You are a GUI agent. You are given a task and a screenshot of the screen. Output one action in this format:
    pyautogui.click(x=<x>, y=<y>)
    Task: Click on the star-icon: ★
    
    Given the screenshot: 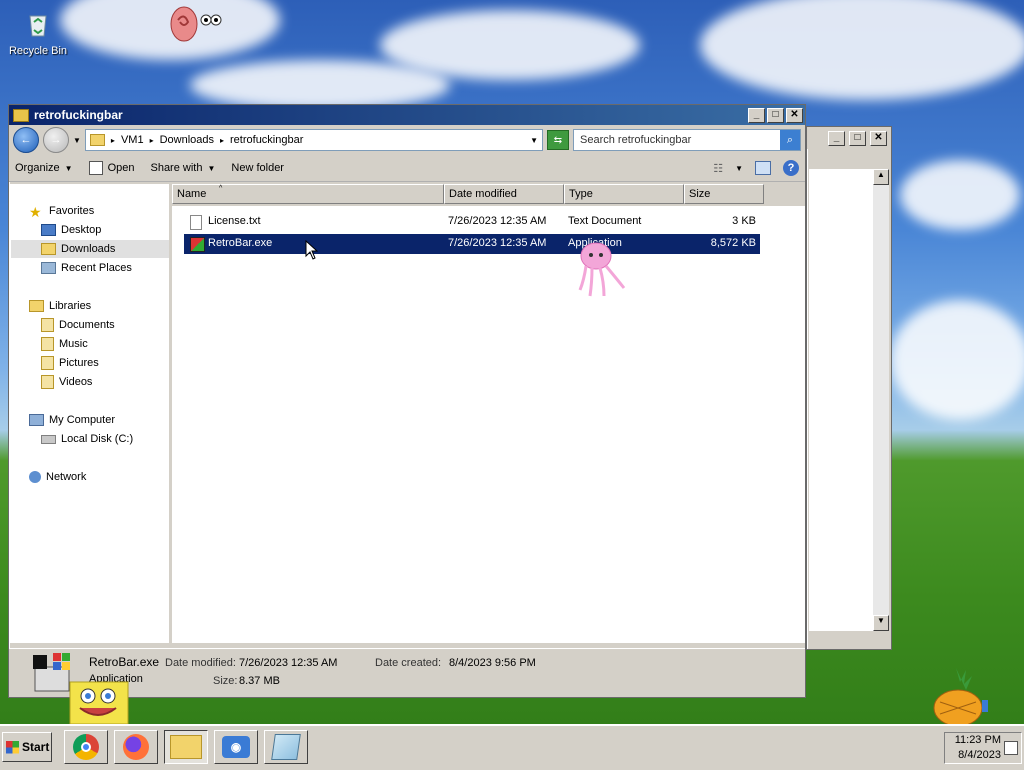 What is the action you would take?
    pyautogui.click(x=35, y=212)
    